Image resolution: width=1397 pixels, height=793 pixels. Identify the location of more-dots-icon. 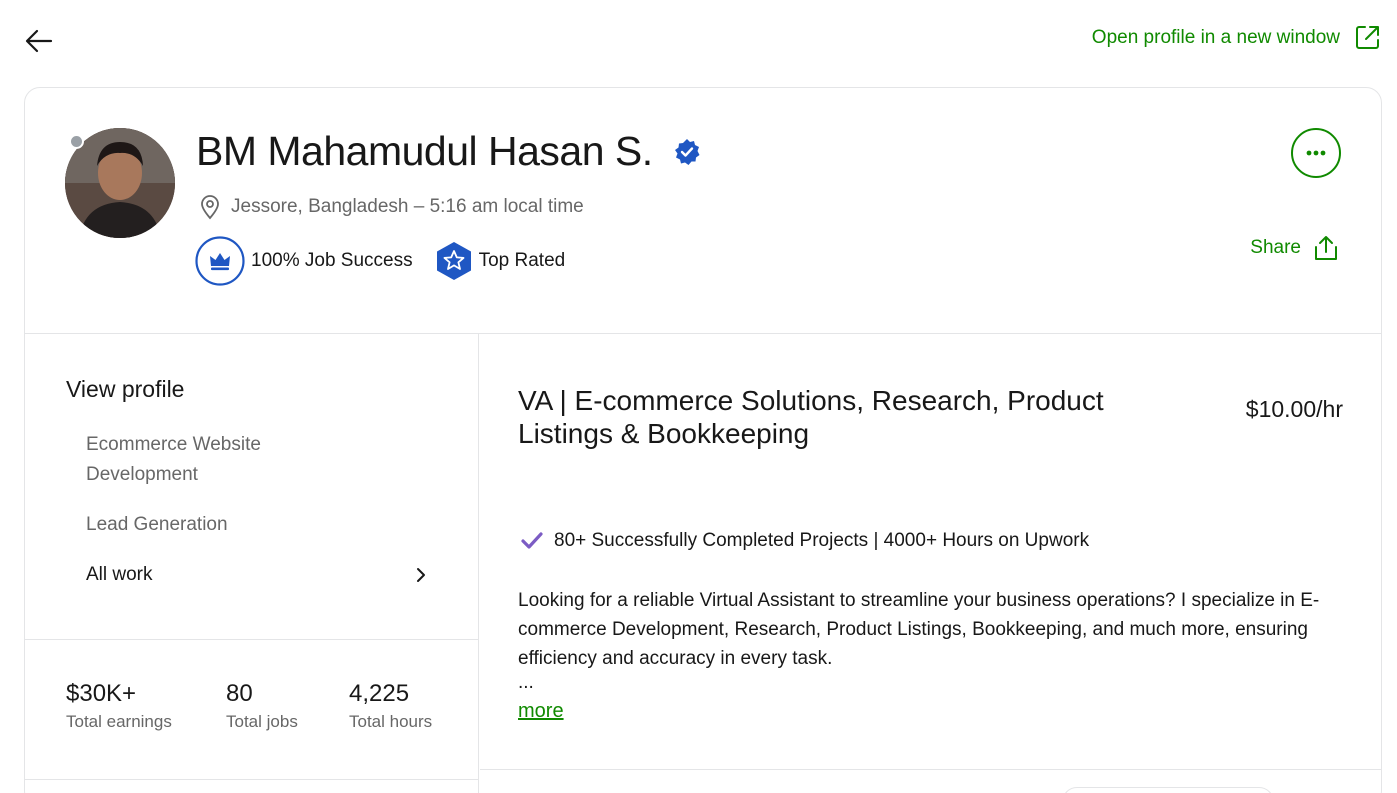
(1316, 153).